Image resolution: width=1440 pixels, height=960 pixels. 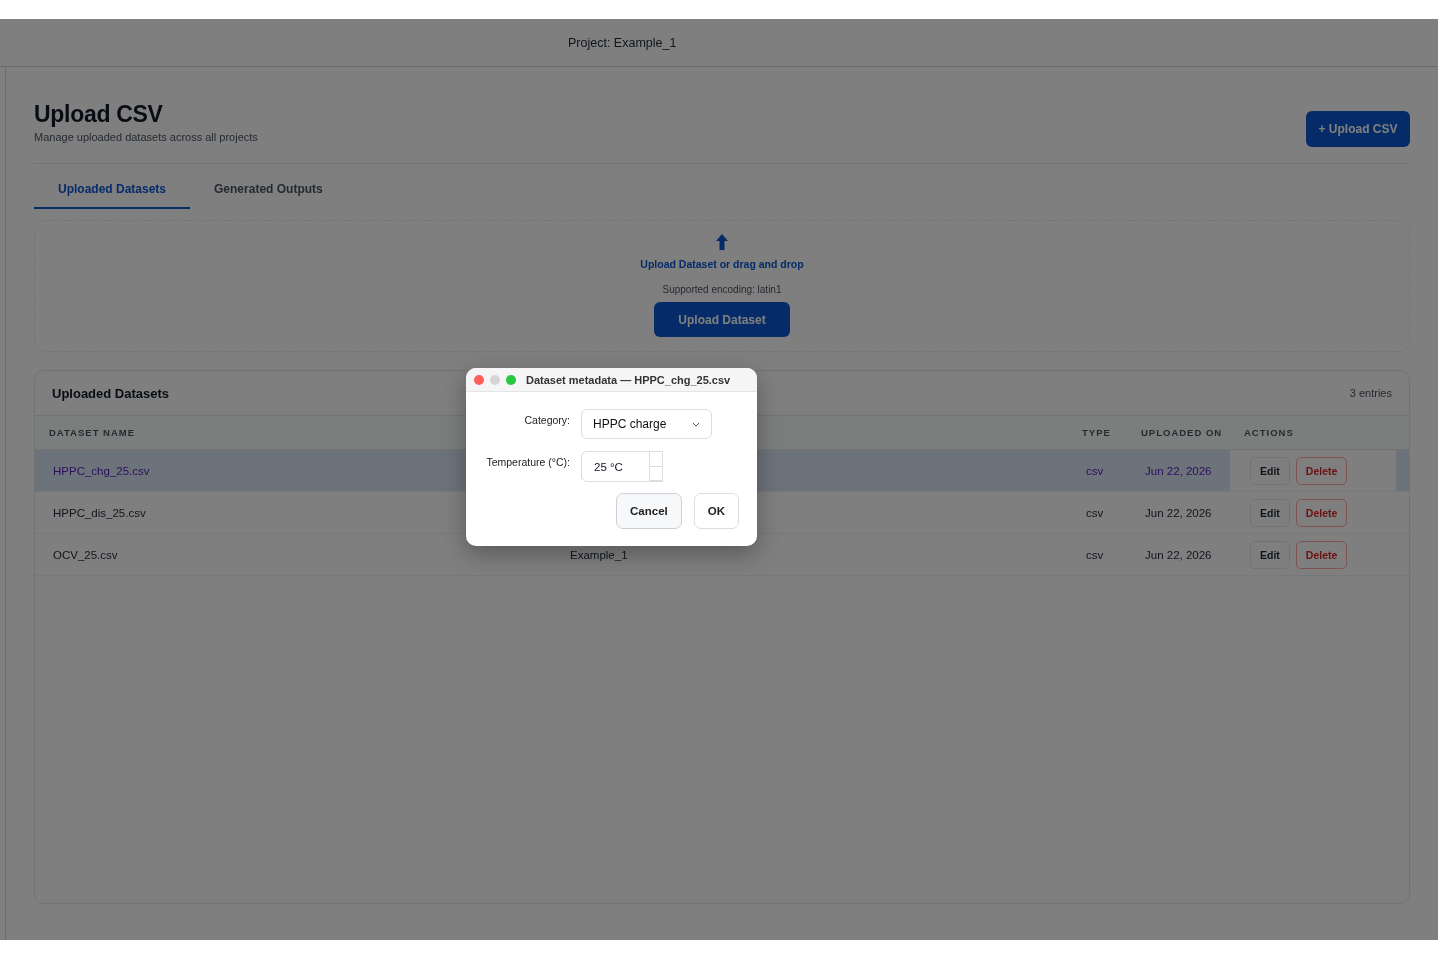 I want to click on chevron-down-icon, so click(x=696, y=424).